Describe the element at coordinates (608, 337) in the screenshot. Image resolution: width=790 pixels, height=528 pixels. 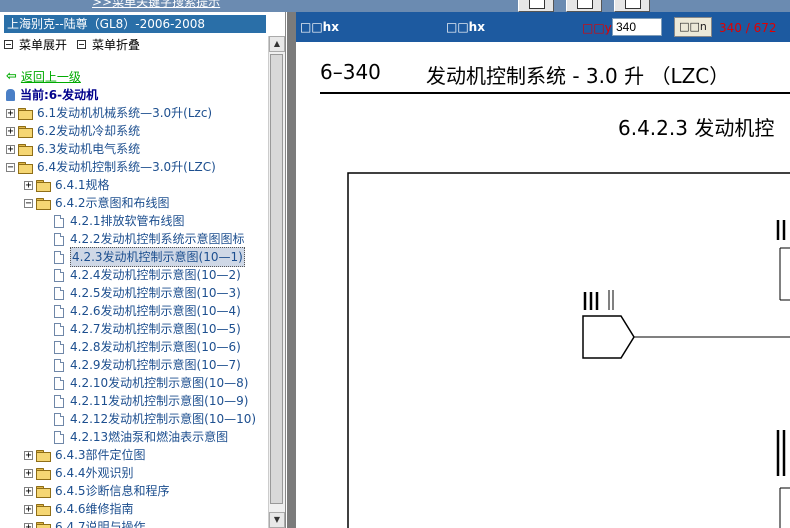
I see `connector-symbol` at that location.